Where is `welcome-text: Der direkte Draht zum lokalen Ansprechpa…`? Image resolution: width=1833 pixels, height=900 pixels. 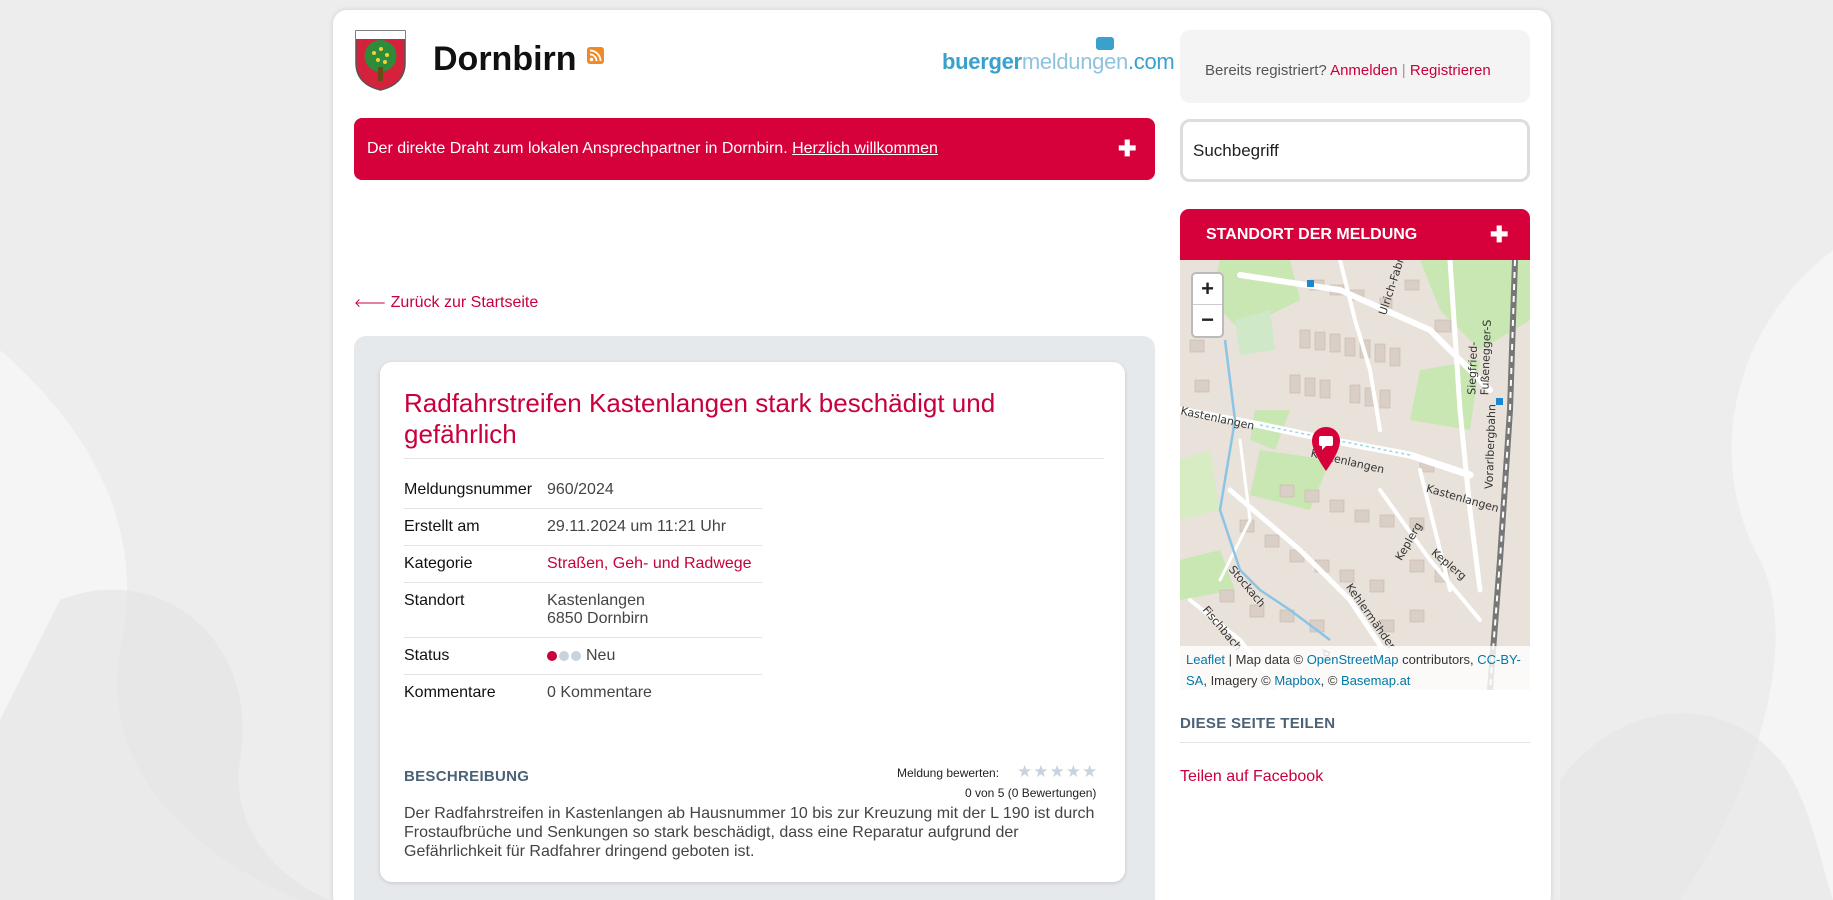
welcome-text: Der direkte Draht zum lokalen Ansprechpa… is located at coordinates (577, 148).